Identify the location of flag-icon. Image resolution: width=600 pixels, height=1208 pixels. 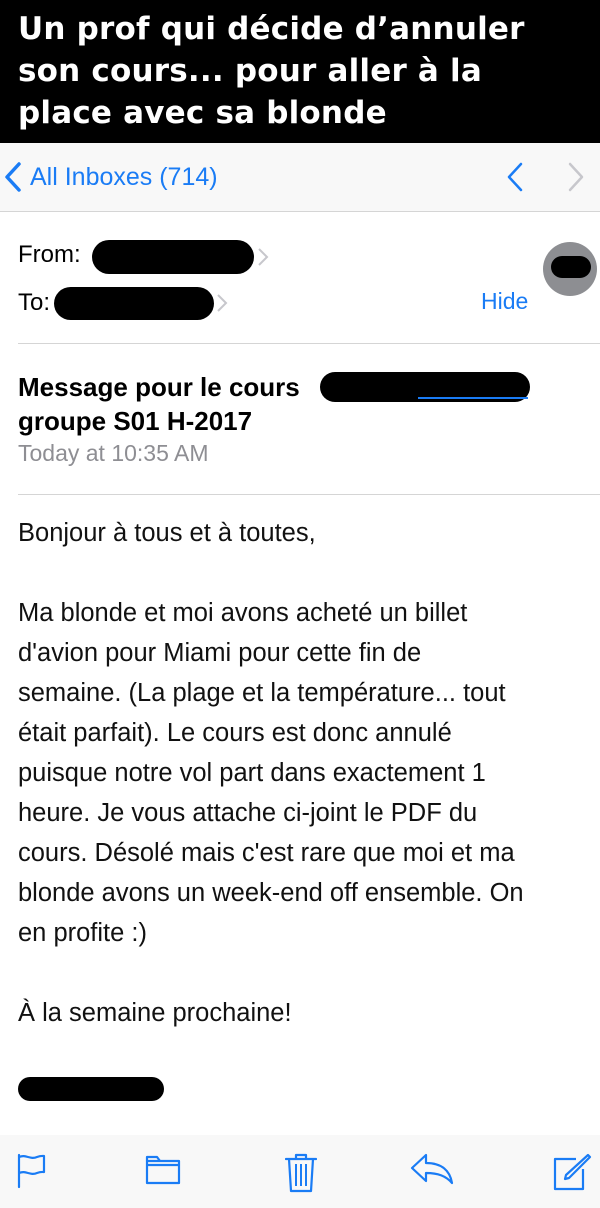
(31, 1171).